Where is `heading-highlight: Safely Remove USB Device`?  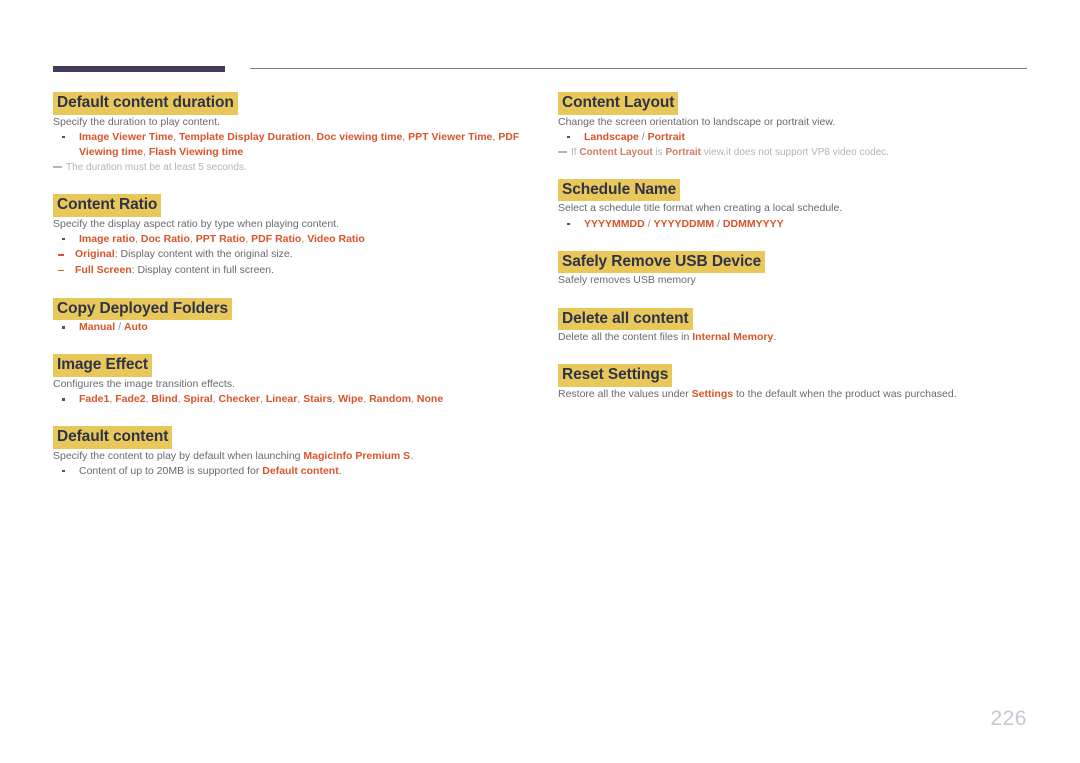
heading-highlight: Safely Remove USB Device is located at coordinates (662, 262).